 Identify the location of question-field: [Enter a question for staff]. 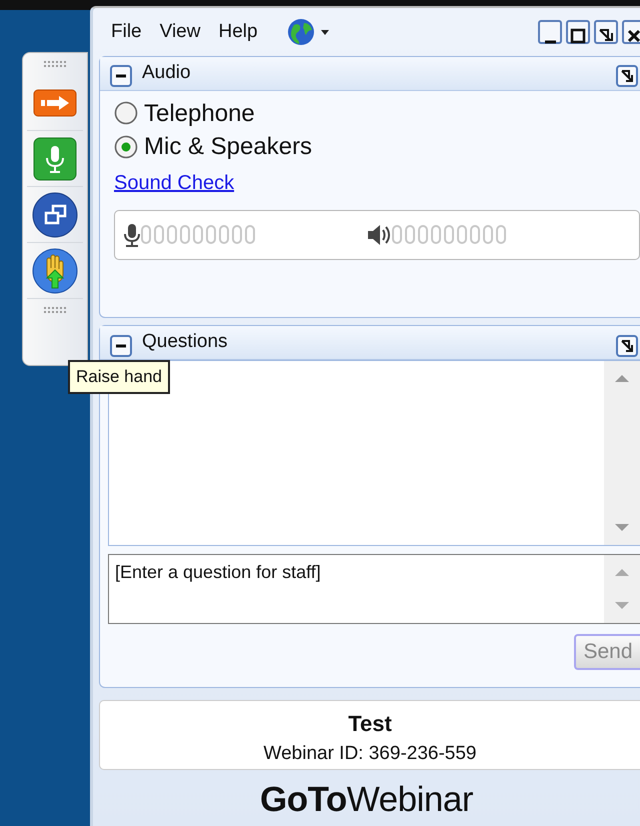
(356, 589).